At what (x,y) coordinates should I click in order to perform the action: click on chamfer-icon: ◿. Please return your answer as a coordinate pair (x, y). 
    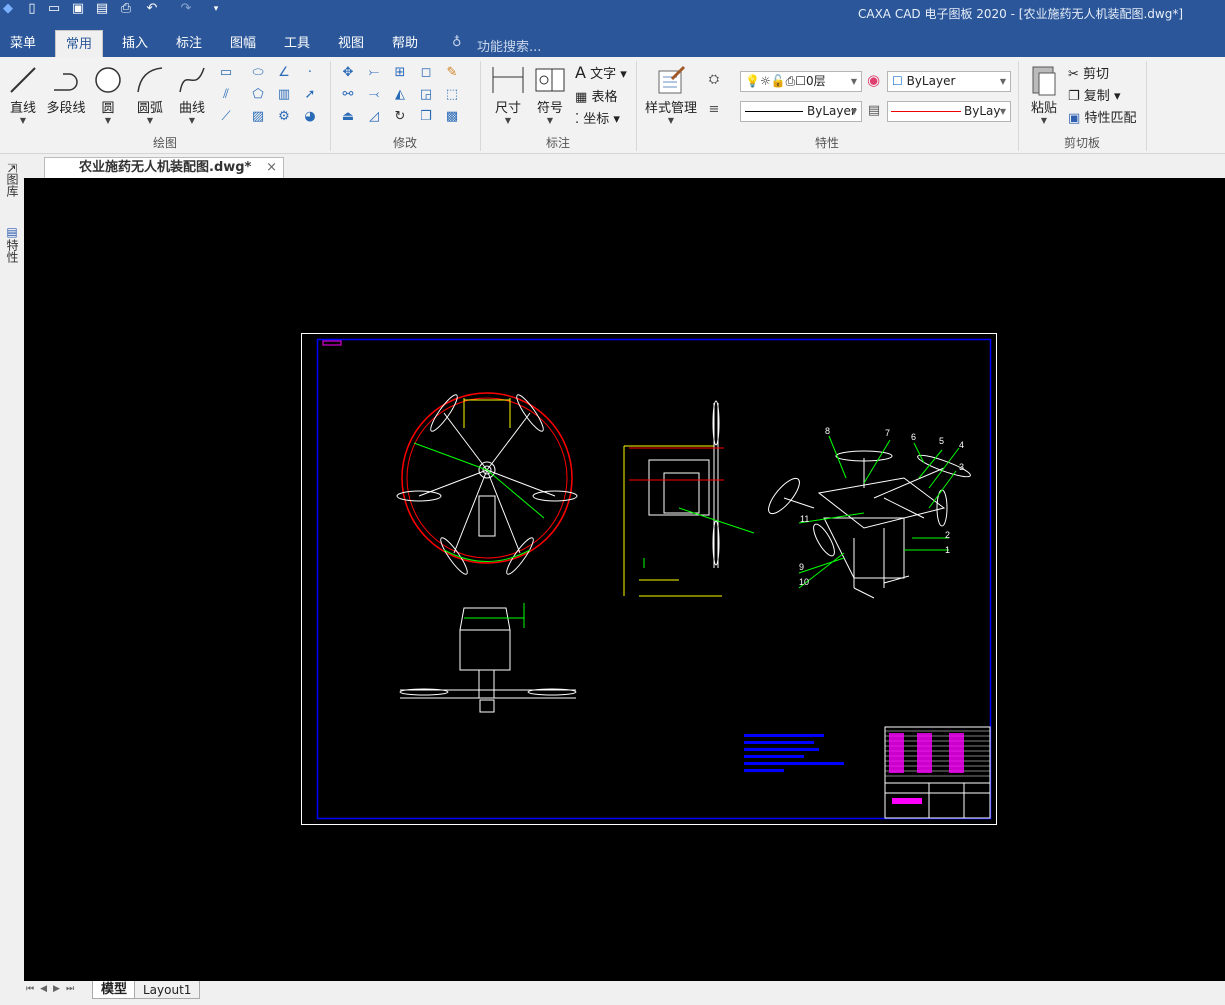
    Looking at the image, I should click on (374, 117).